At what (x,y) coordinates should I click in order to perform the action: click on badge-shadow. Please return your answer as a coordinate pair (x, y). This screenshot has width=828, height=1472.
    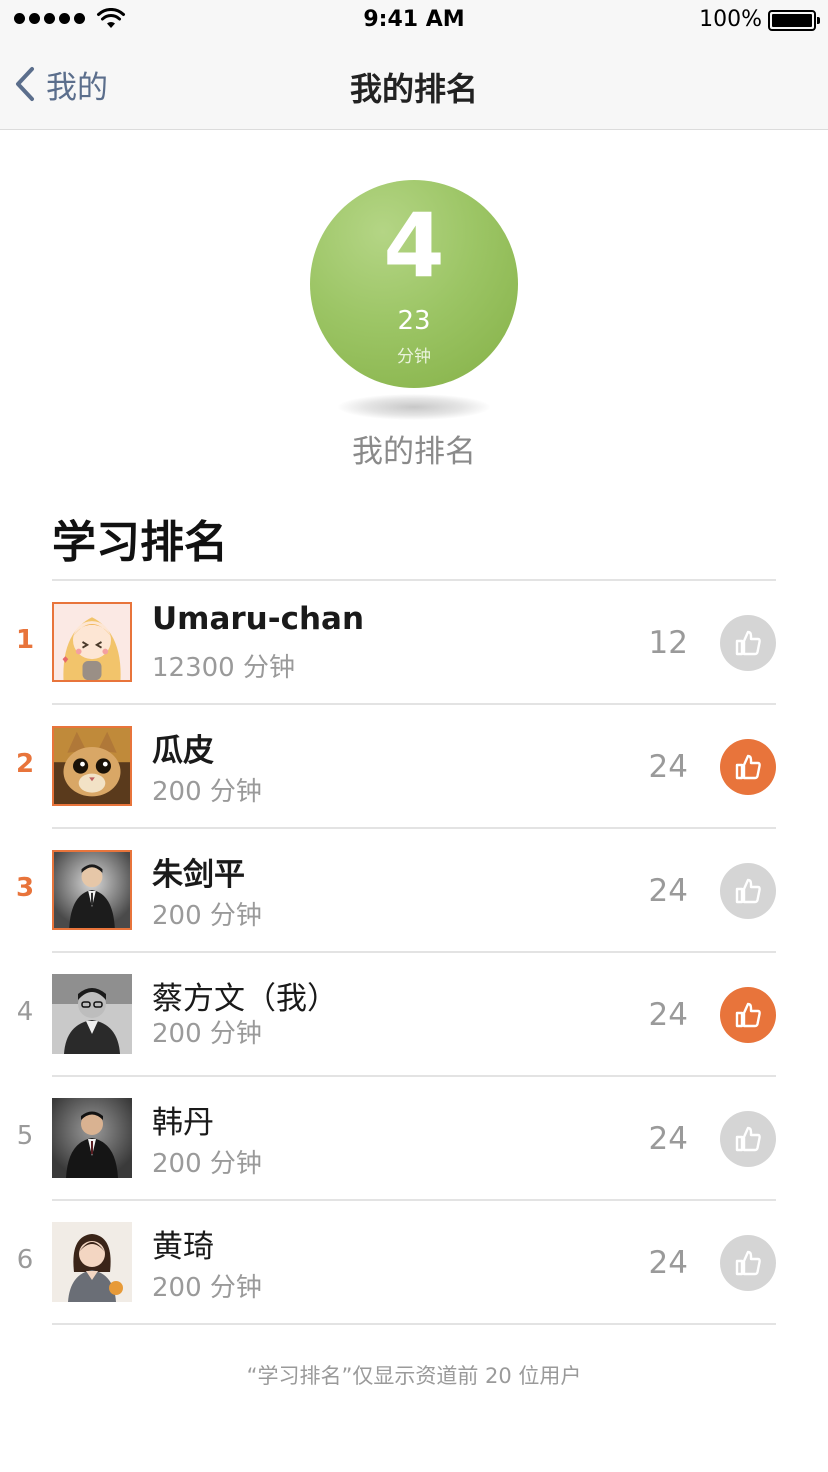
    Looking at the image, I should click on (414, 407).